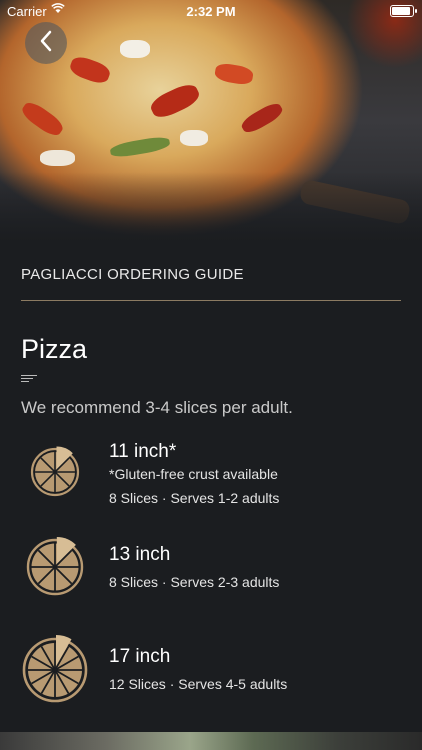  What do you see at coordinates (403, 11) in the screenshot?
I see `battery-icon` at bounding box center [403, 11].